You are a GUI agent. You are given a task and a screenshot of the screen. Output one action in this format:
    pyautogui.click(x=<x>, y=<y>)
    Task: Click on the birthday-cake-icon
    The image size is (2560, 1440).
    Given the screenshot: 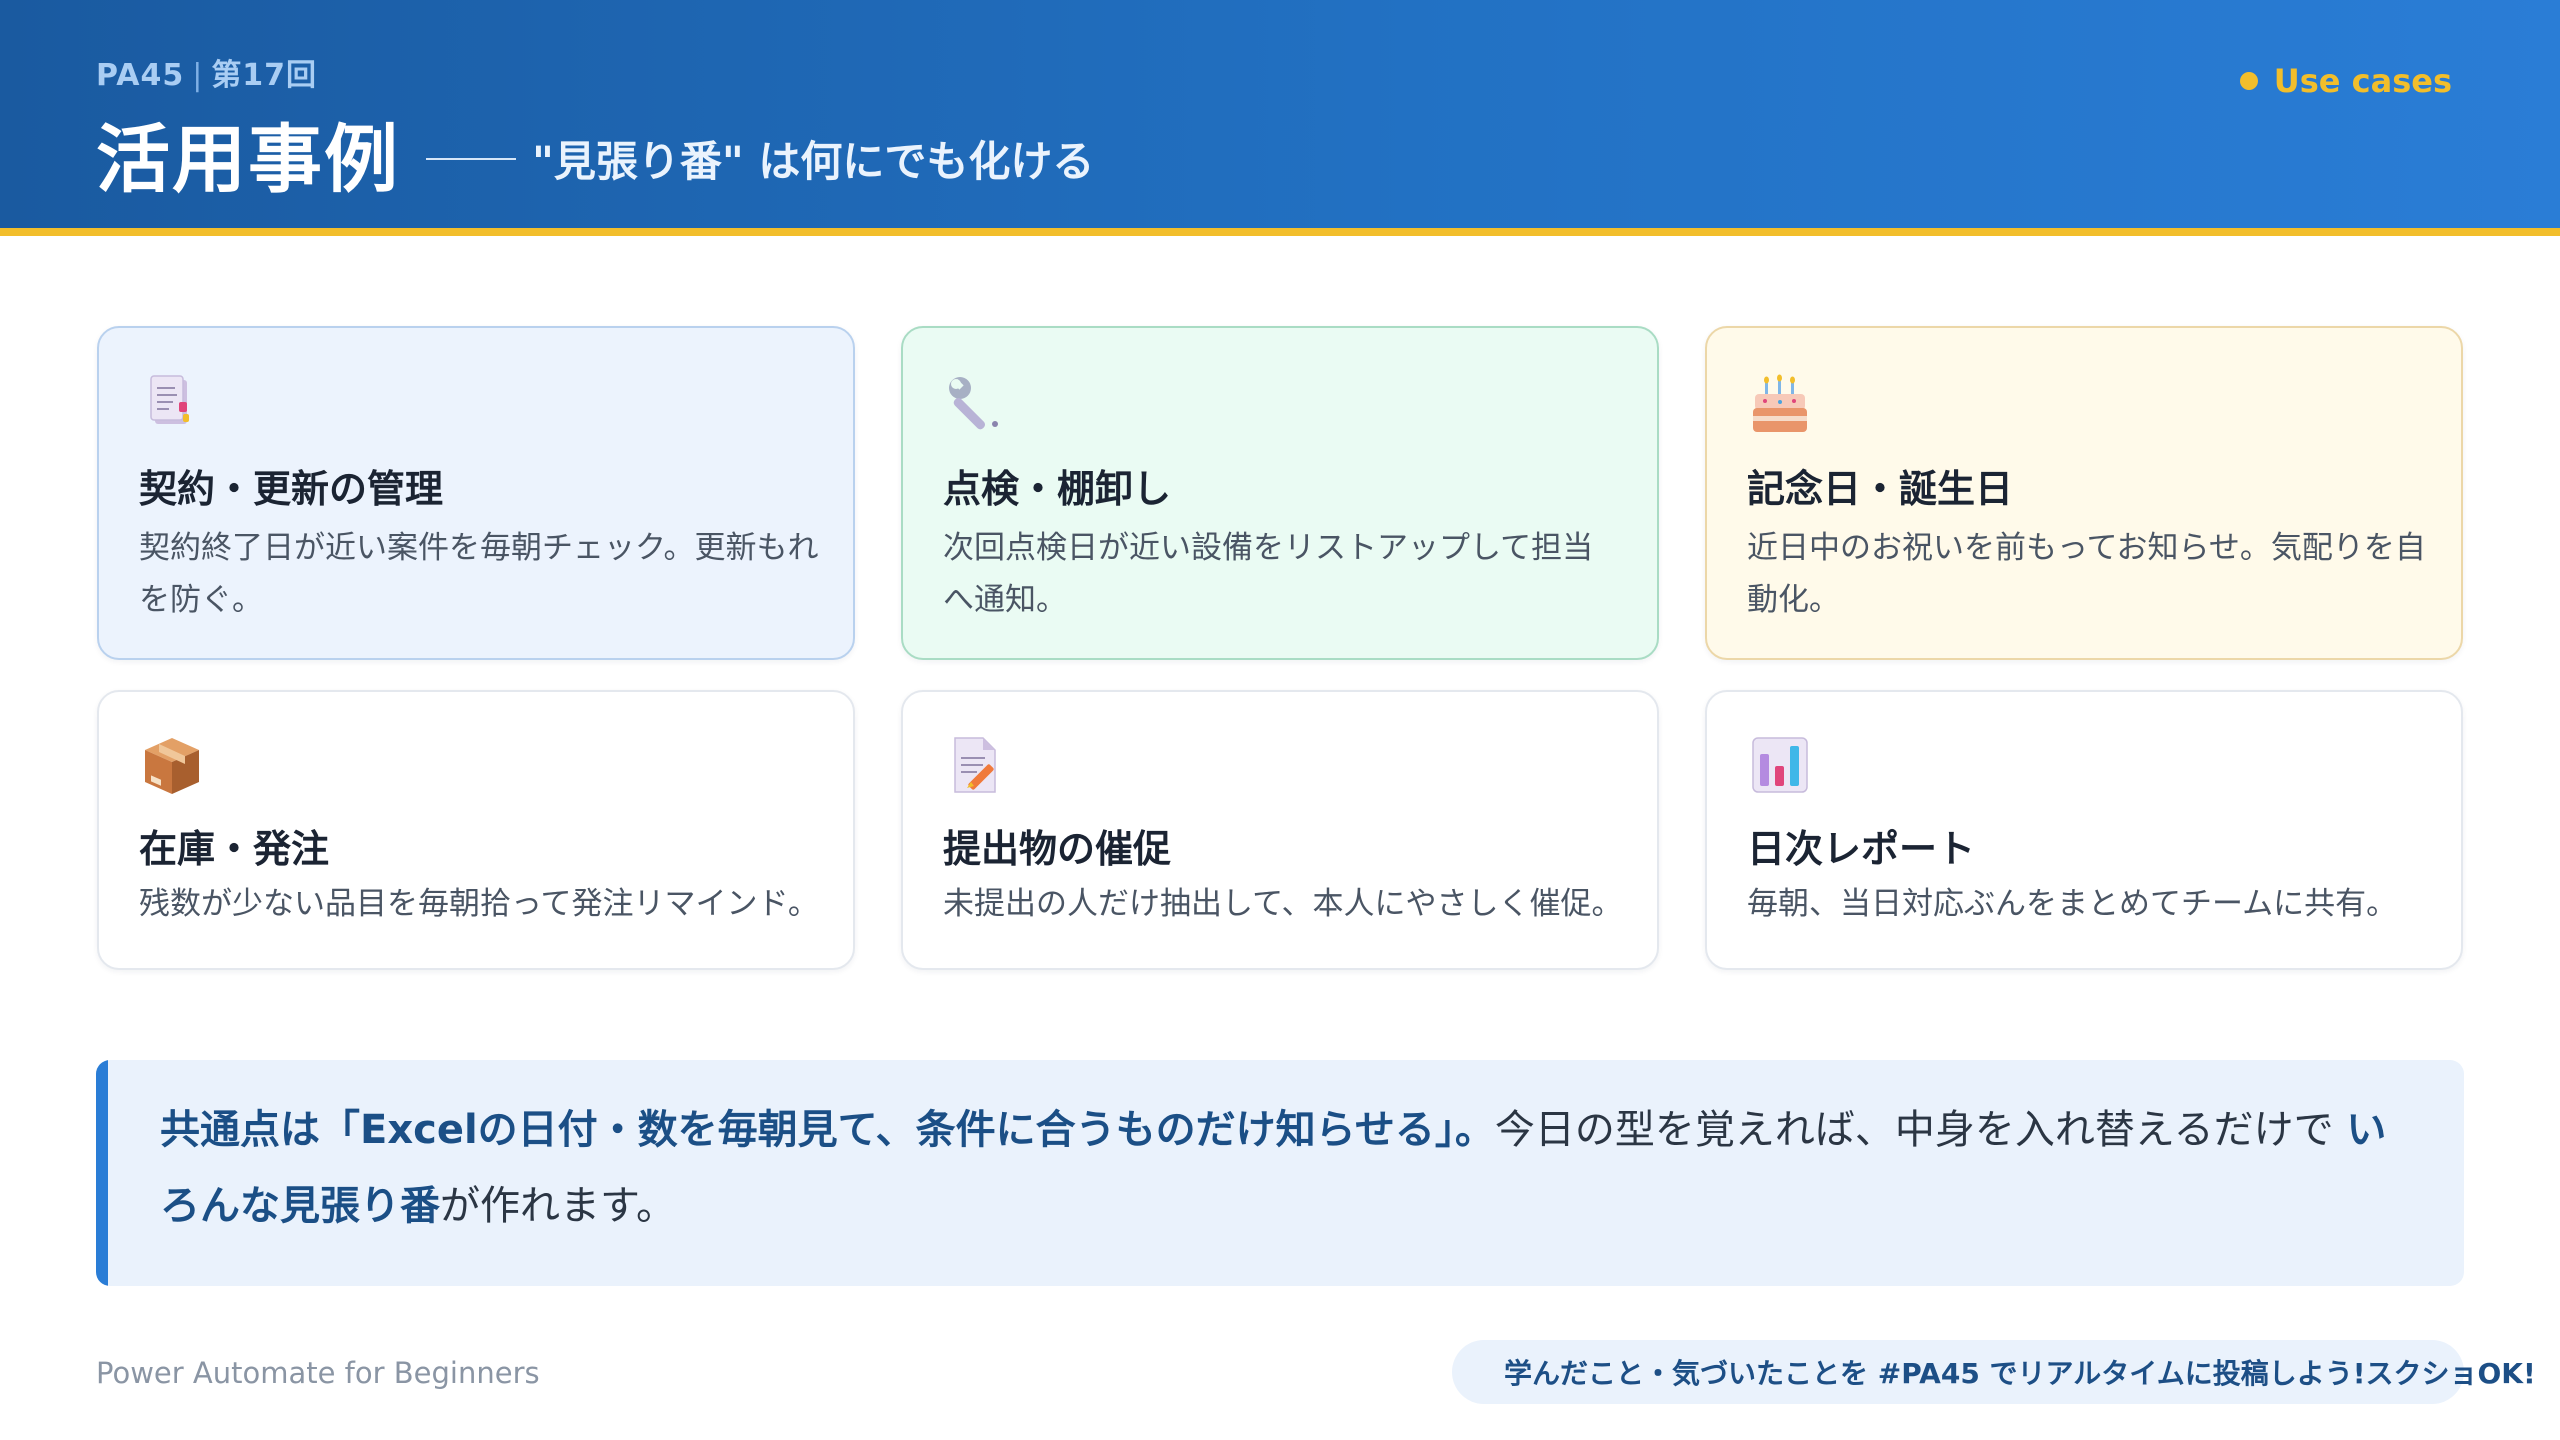 What is the action you would take?
    pyautogui.click(x=1780, y=403)
    